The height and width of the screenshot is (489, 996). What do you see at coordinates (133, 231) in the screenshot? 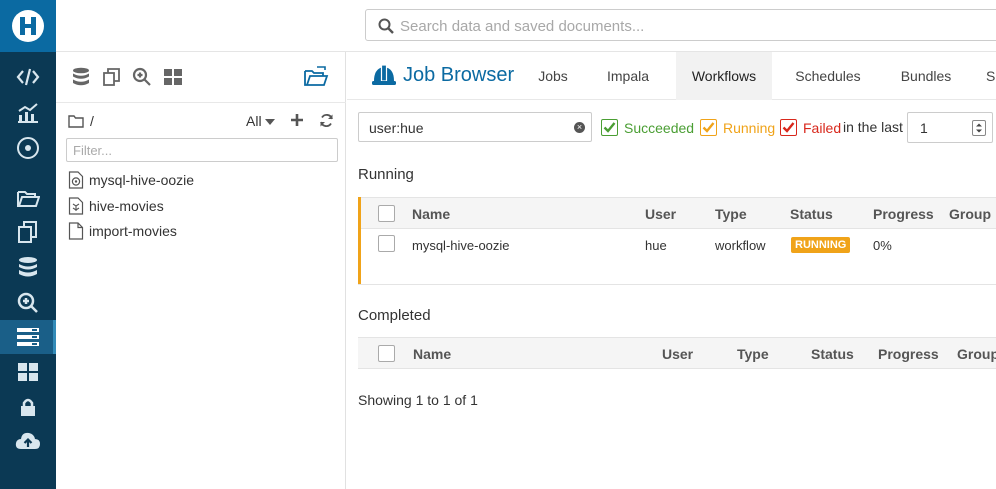
I see `file-name: import-movies` at bounding box center [133, 231].